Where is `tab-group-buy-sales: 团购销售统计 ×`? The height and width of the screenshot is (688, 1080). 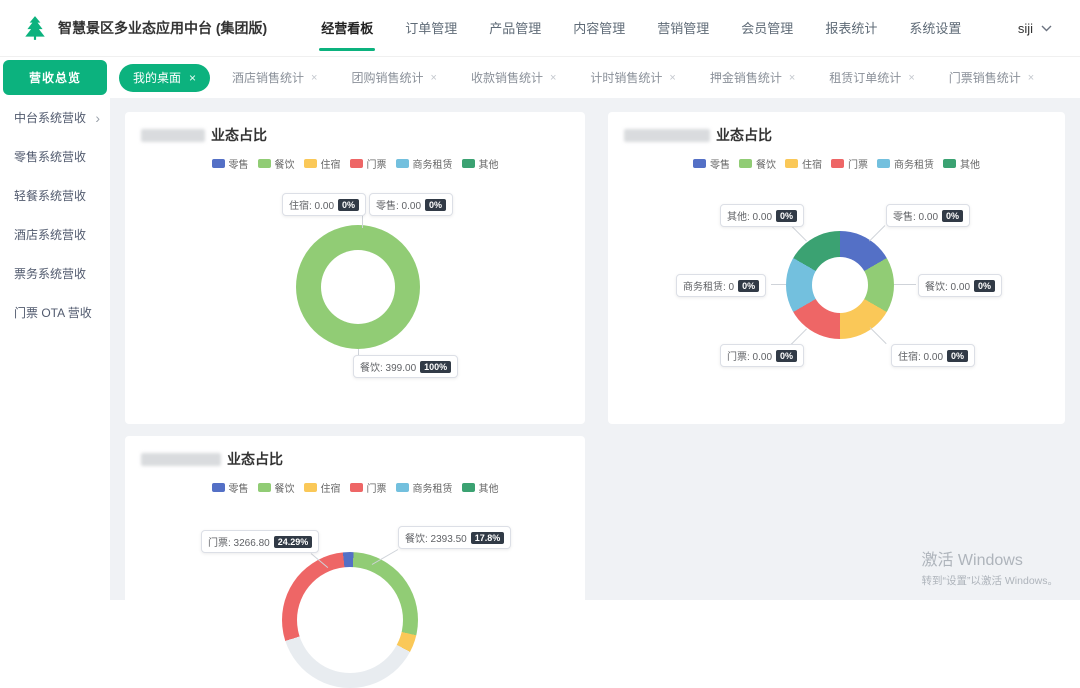
tab-group-buy-sales: 团购销售统计 × is located at coordinates (393, 77).